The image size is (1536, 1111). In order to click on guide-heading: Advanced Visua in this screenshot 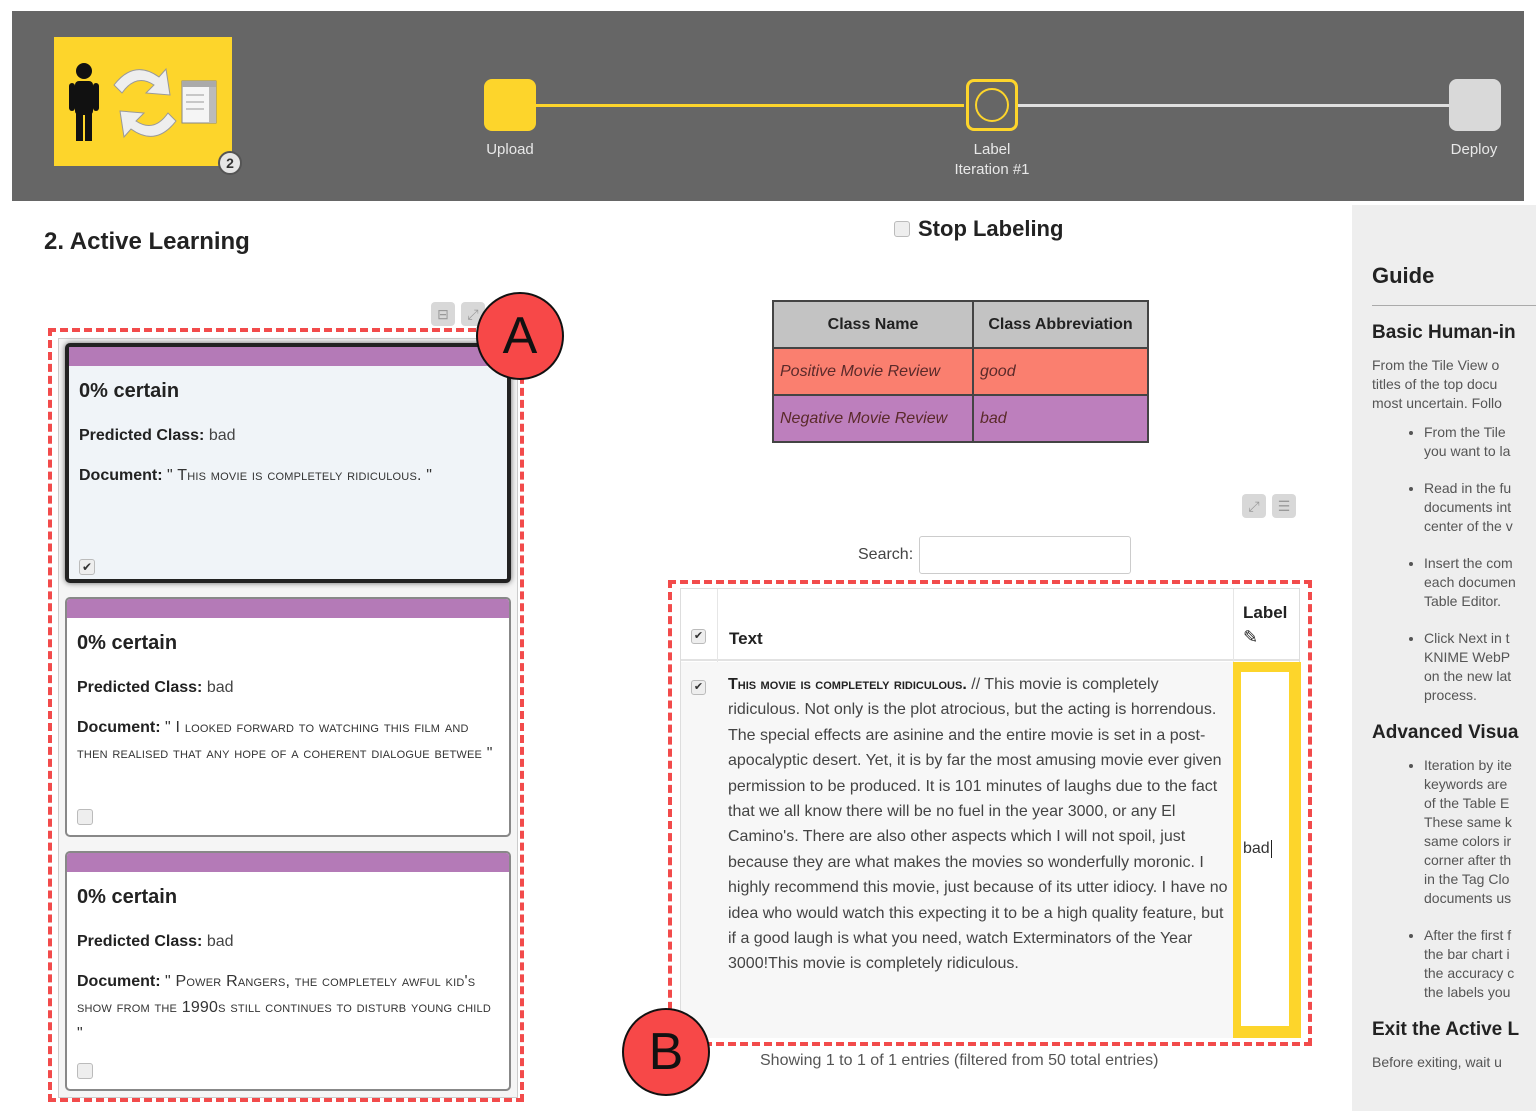, I will do `click(1445, 732)`.